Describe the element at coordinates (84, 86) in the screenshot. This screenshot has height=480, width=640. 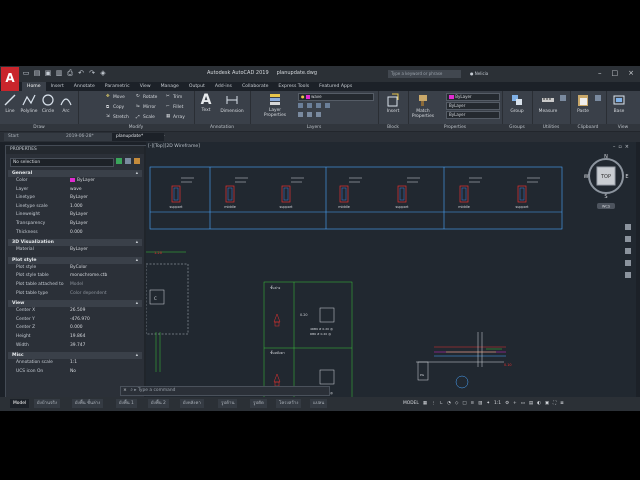
I see `tab-annotate: Annotate` at that location.